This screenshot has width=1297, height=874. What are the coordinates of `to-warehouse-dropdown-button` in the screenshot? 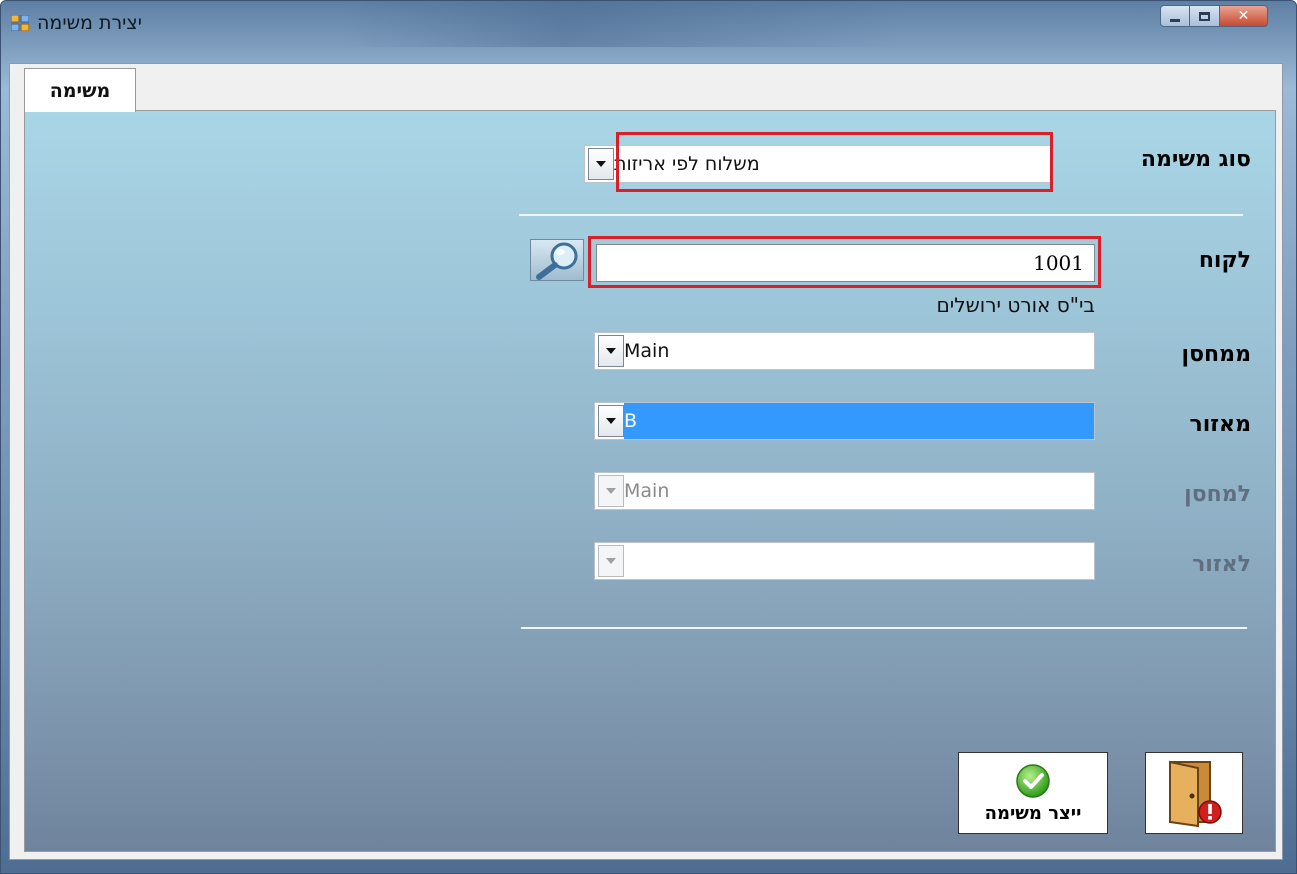 It's located at (611, 491).